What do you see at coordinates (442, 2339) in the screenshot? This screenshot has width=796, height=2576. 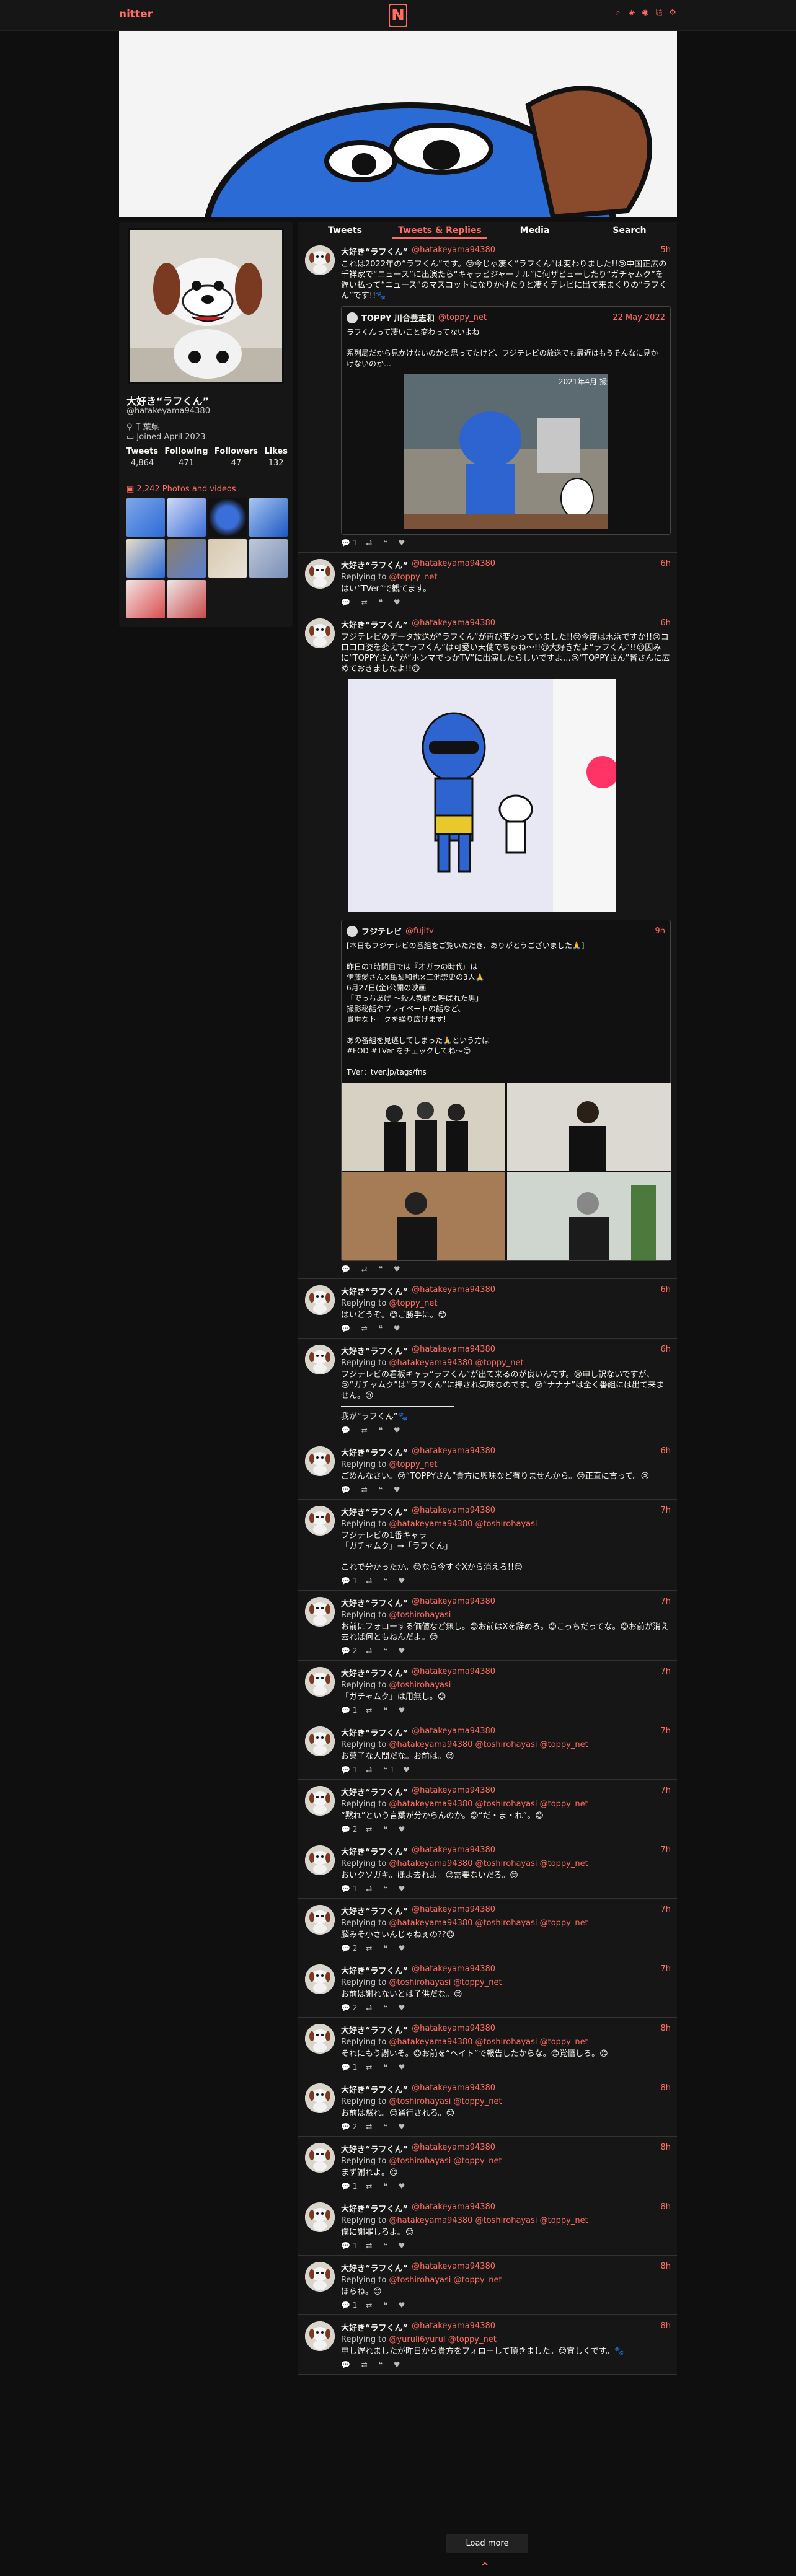 I see `reply-target-link: @yuruli6yurul @toppy_net` at bounding box center [442, 2339].